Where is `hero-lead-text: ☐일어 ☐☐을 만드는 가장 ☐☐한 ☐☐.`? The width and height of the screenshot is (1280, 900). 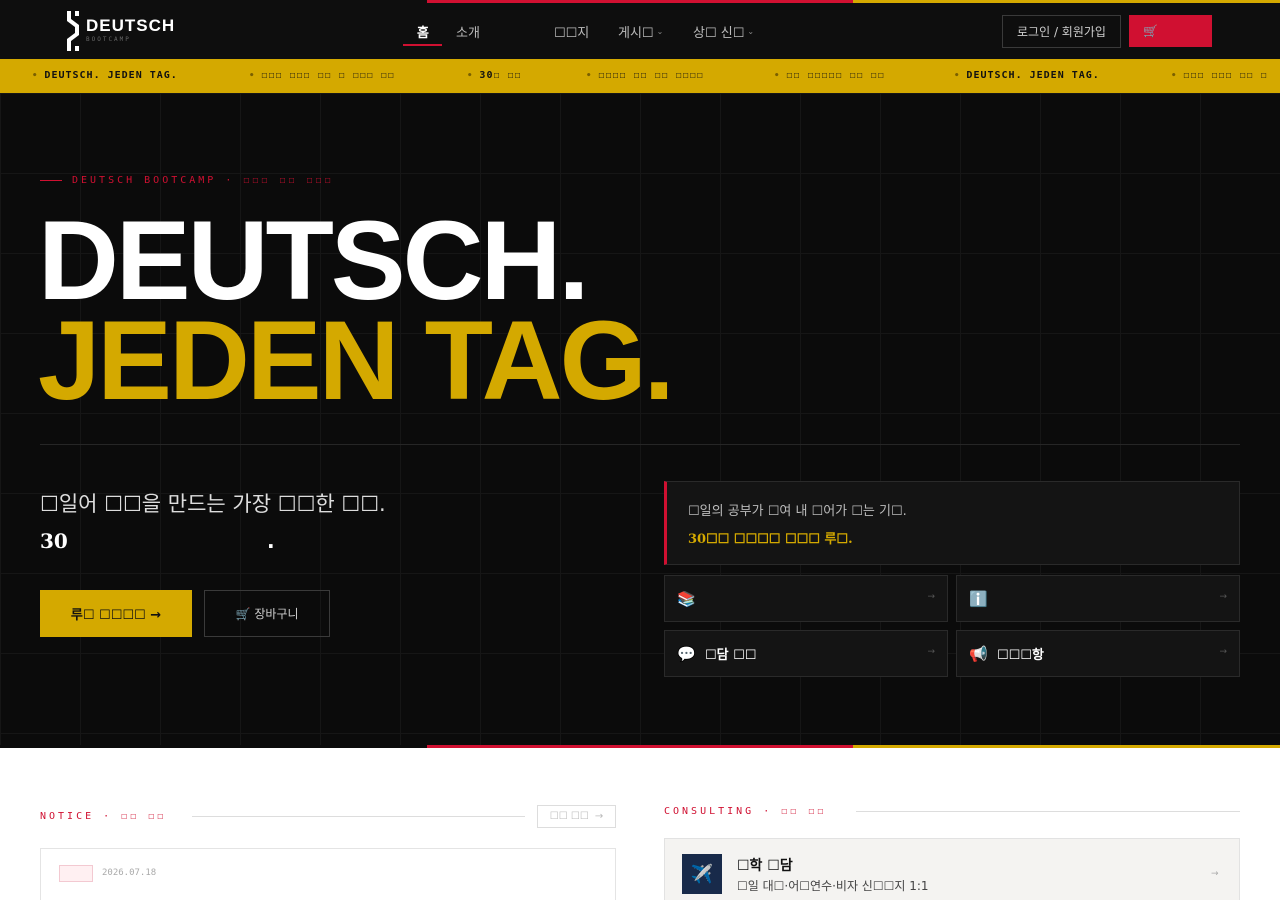
hero-lead-text: ☐일어 ☐☐을 만드는 가장 ☐☐한 ☐☐. is located at coordinates (213, 504).